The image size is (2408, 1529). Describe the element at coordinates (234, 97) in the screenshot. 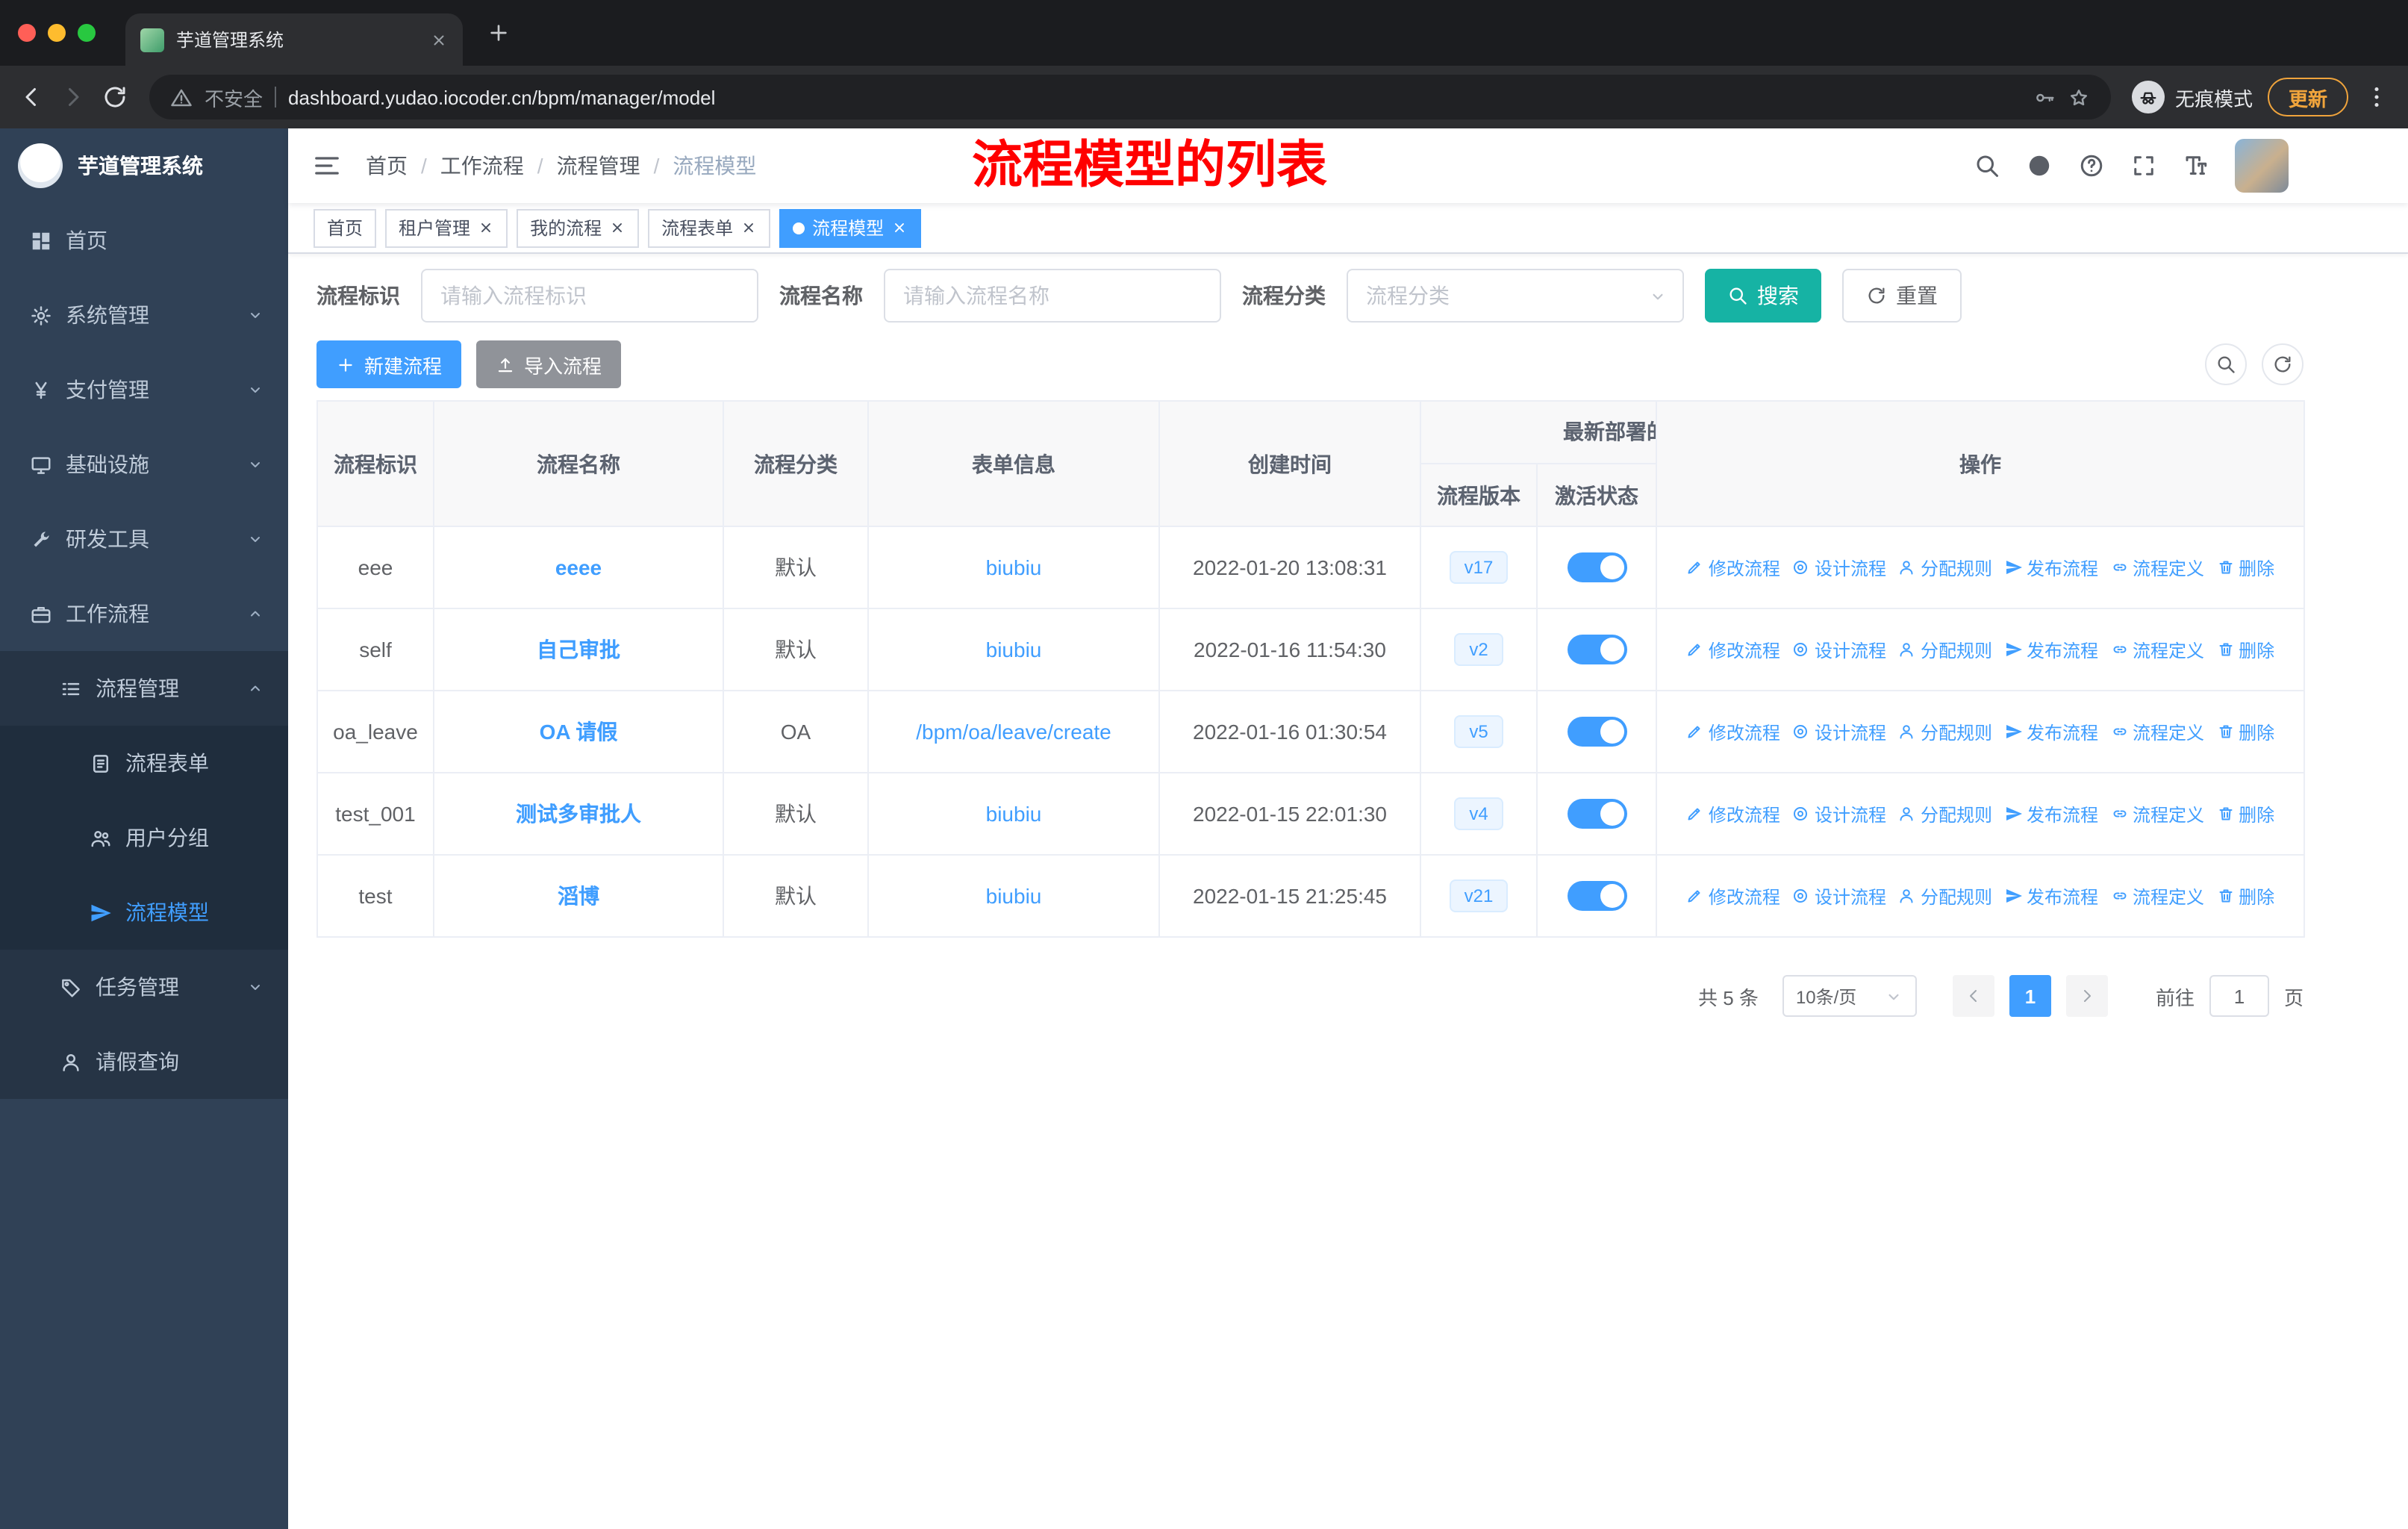

I see `security-label: 不安全` at that location.